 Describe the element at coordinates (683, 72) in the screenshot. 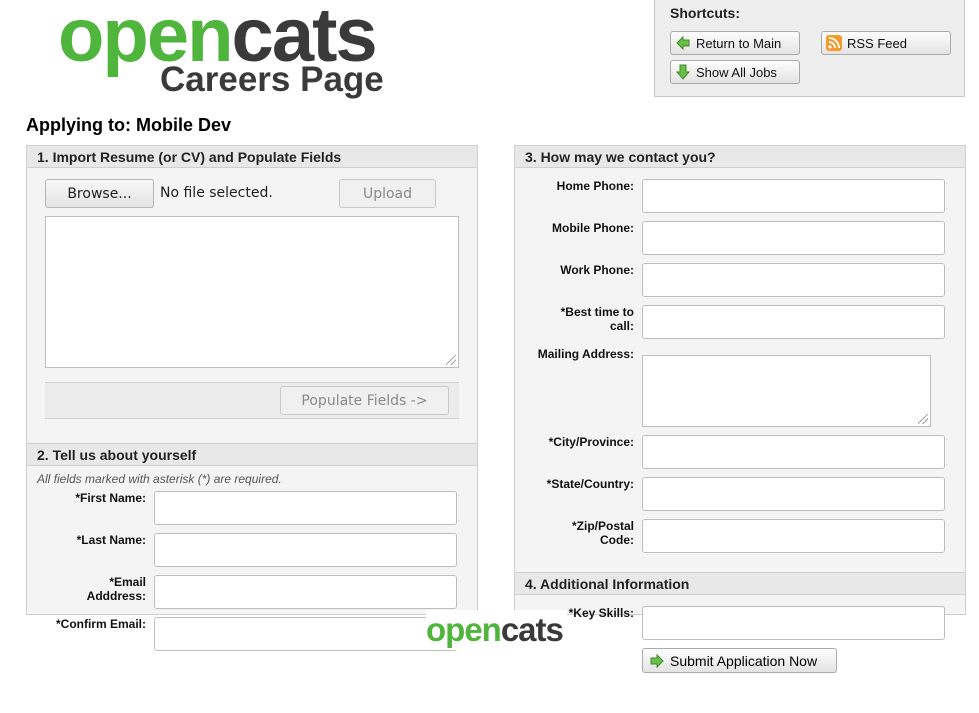

I see `down-arrow-icon` at that location.